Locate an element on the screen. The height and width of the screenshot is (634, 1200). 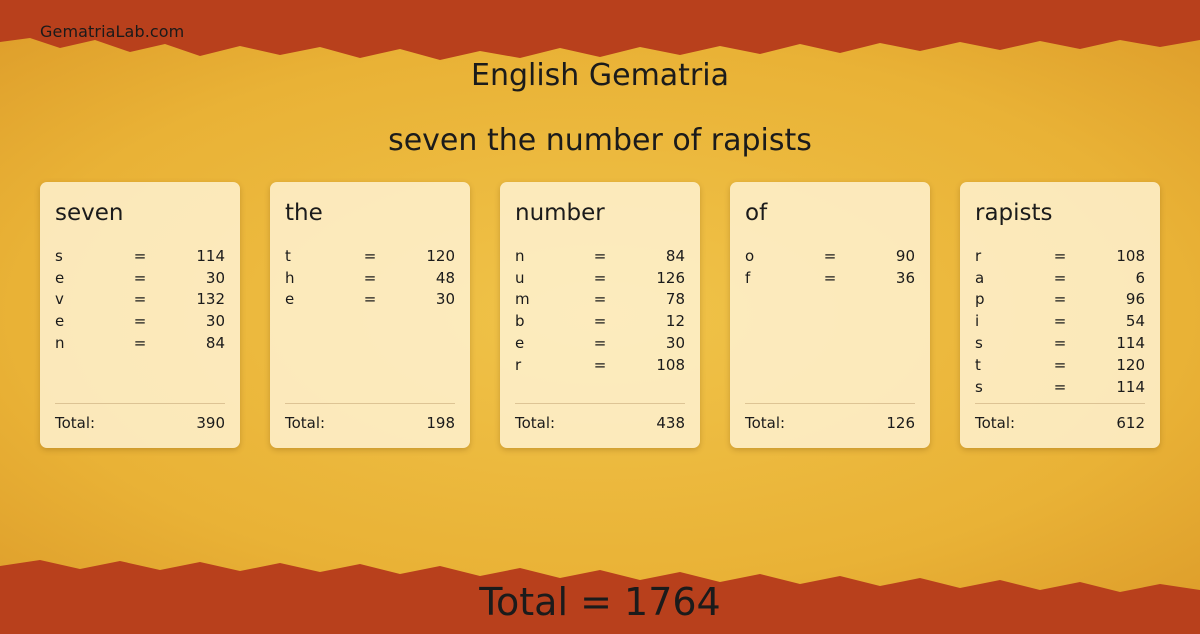
letter: b is located at coordinates (520, 321).